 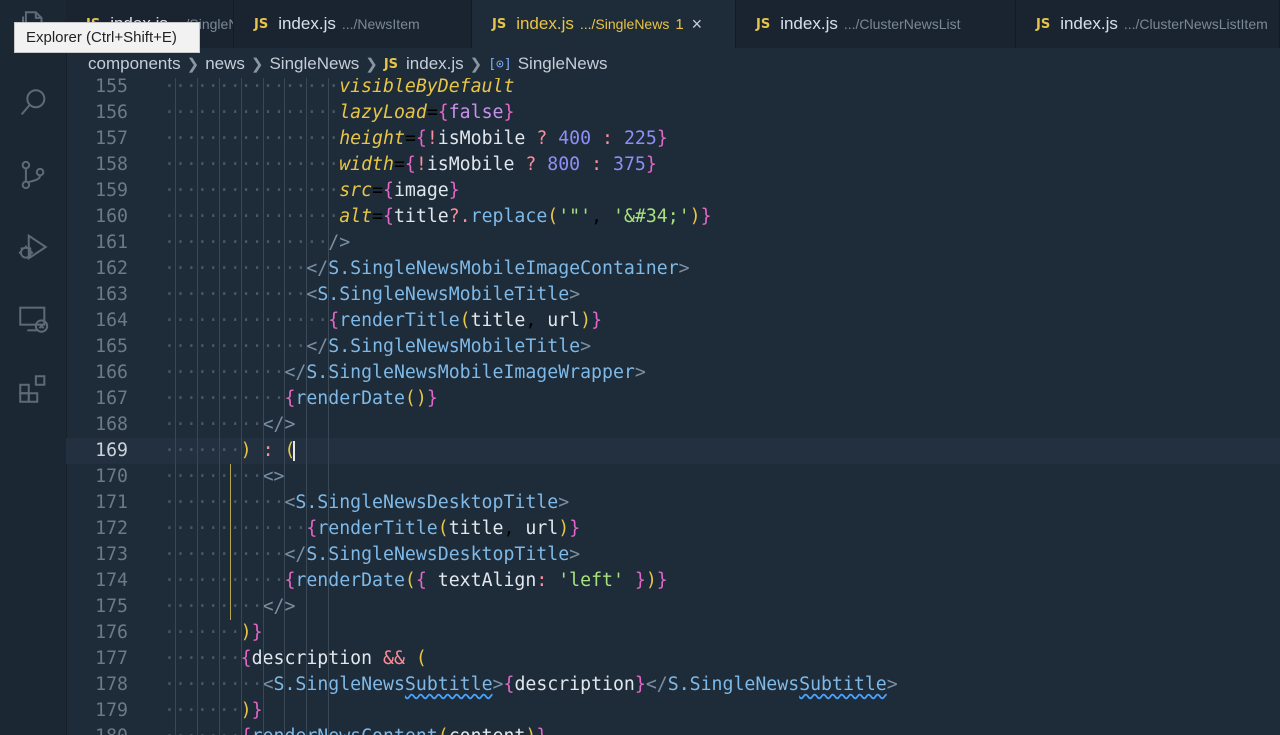 I want to click on code-line: 159 ················src={image}, so click(x=673, y=191).